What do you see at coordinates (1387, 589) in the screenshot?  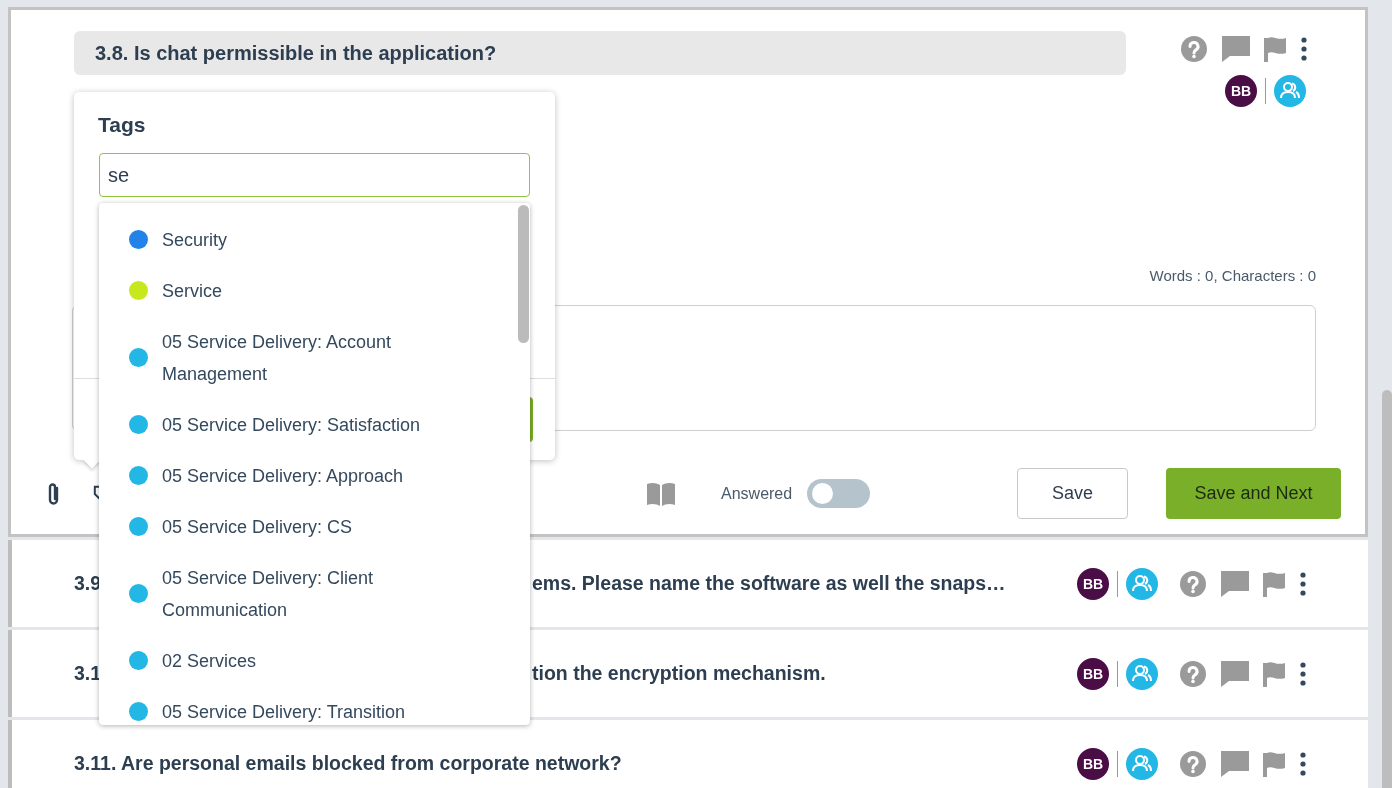 I see `scrollbar-thumb` at bounding box center [1387, 589].